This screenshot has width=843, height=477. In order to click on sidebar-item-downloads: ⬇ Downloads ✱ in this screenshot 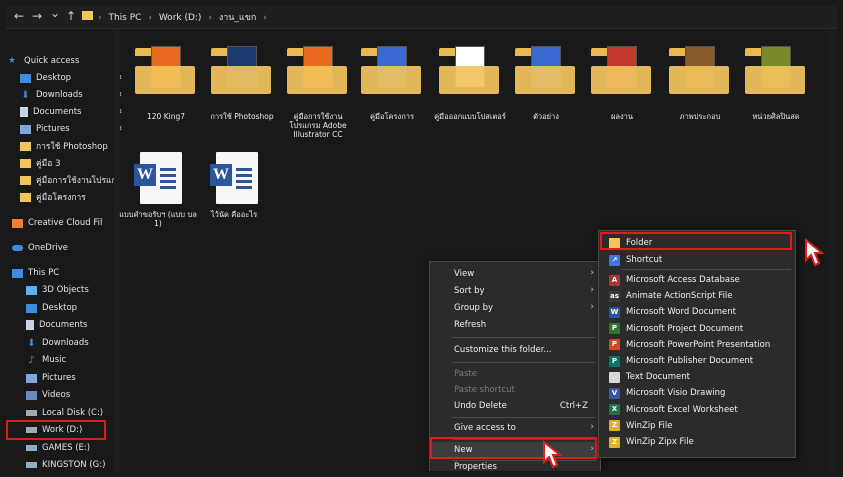, I will do `click(74, 95)`.